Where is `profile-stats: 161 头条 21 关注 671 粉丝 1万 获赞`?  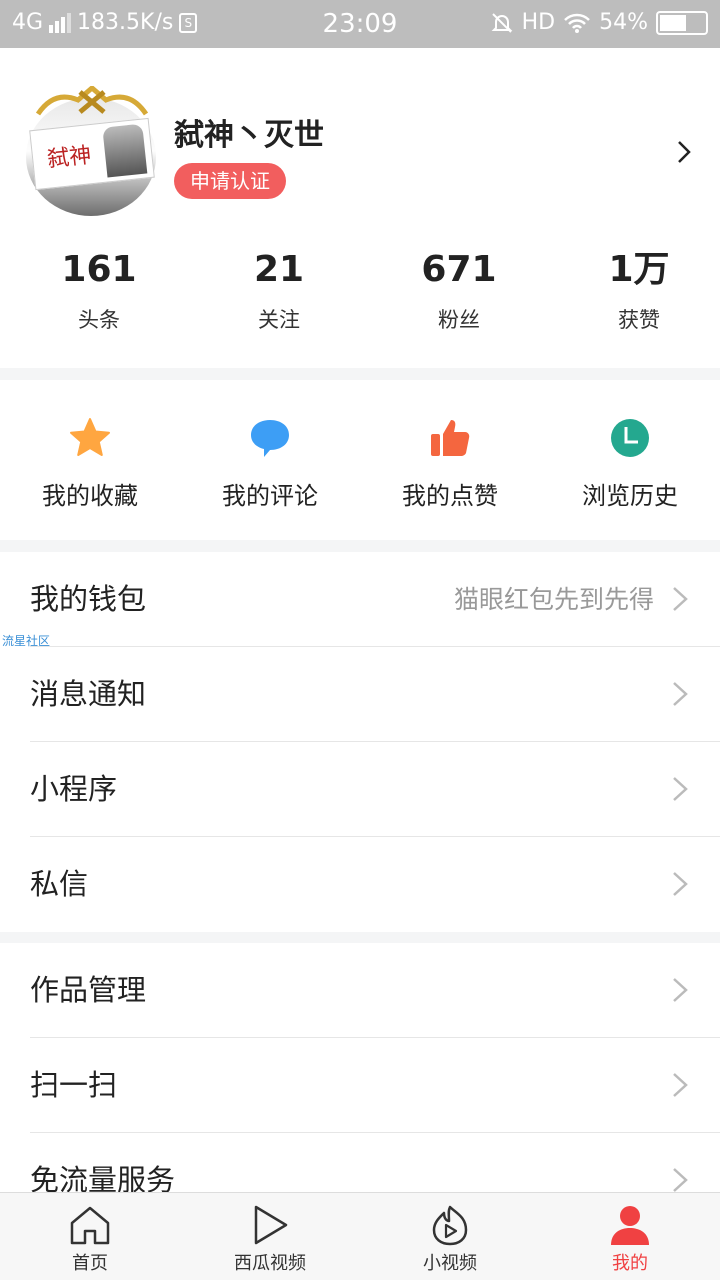
profile-stats: 161 头条 21 关注 671 粉丝 1万 获赞 is located at coordinates (360, 291).